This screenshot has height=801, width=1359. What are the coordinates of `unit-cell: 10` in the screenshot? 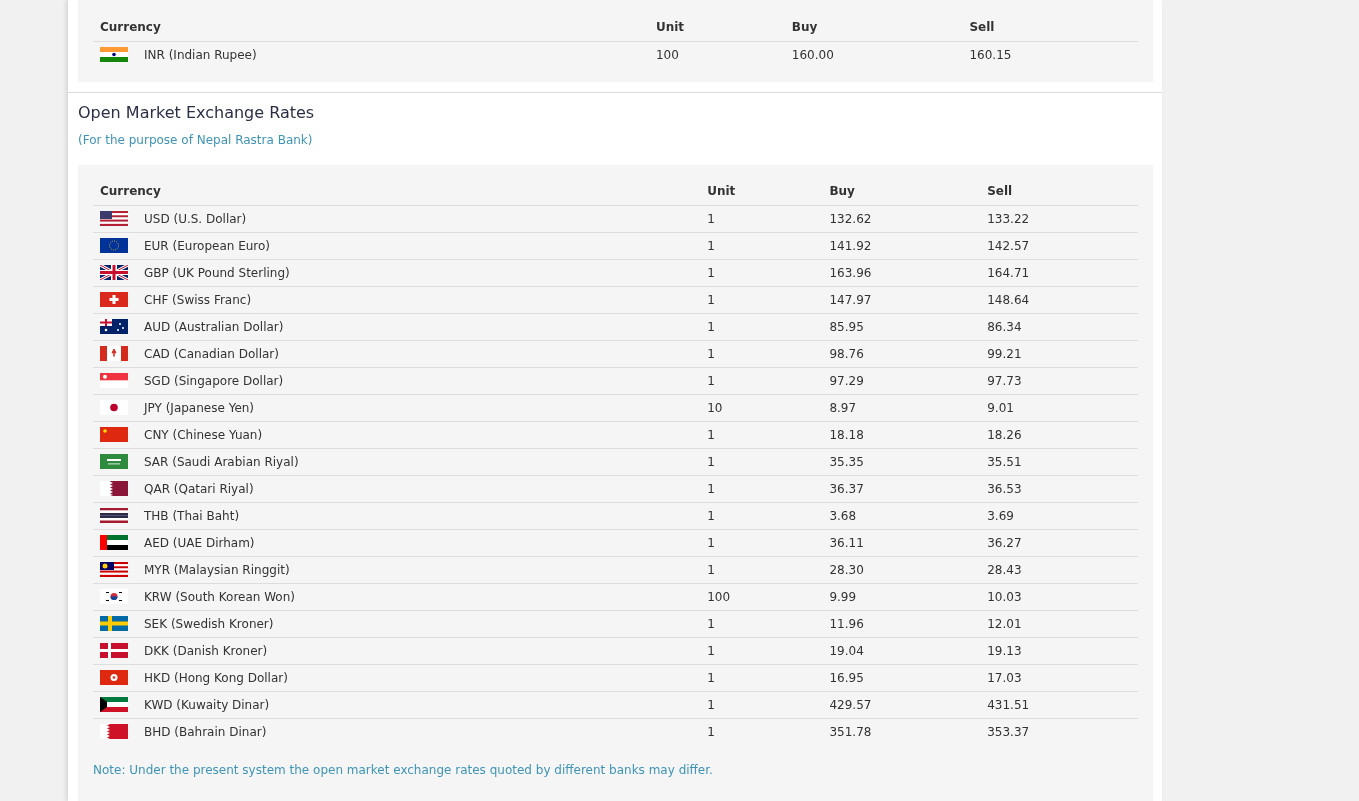 It's located at (761, 407).